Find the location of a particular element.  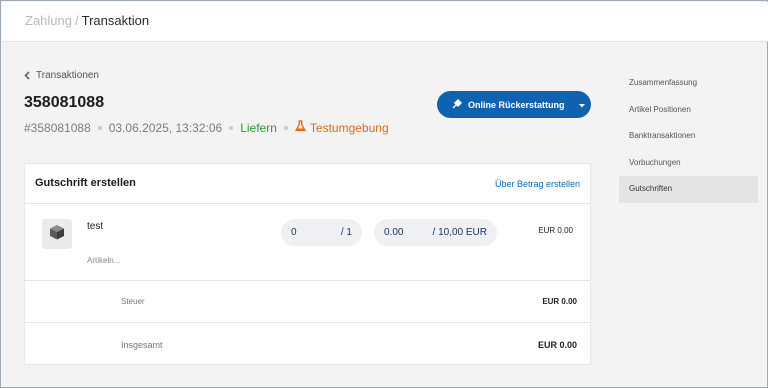

breadcrumb: Zahlung / Transaktion is located at coordinates (87, 21).